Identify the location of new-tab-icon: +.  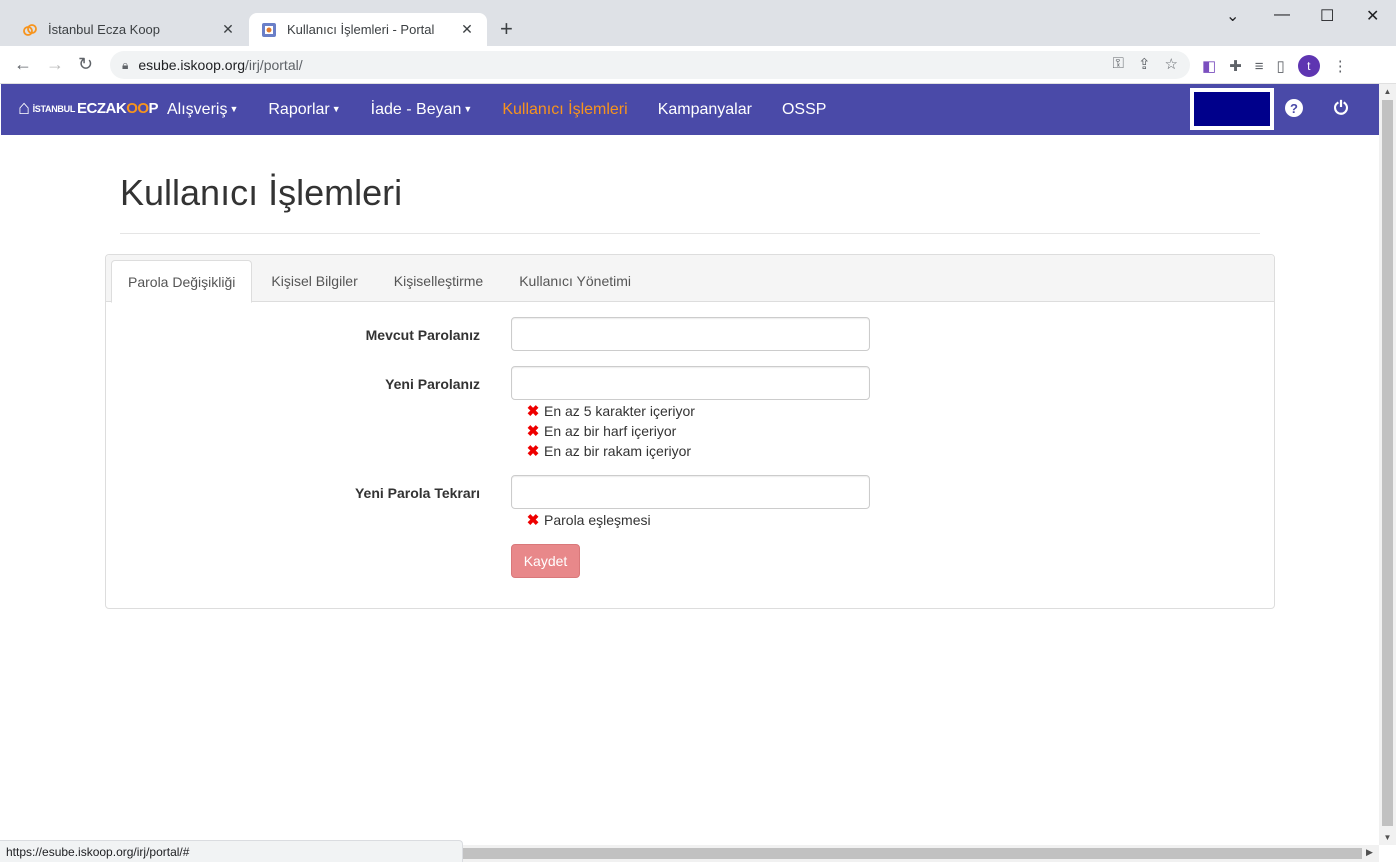
(506, 29).